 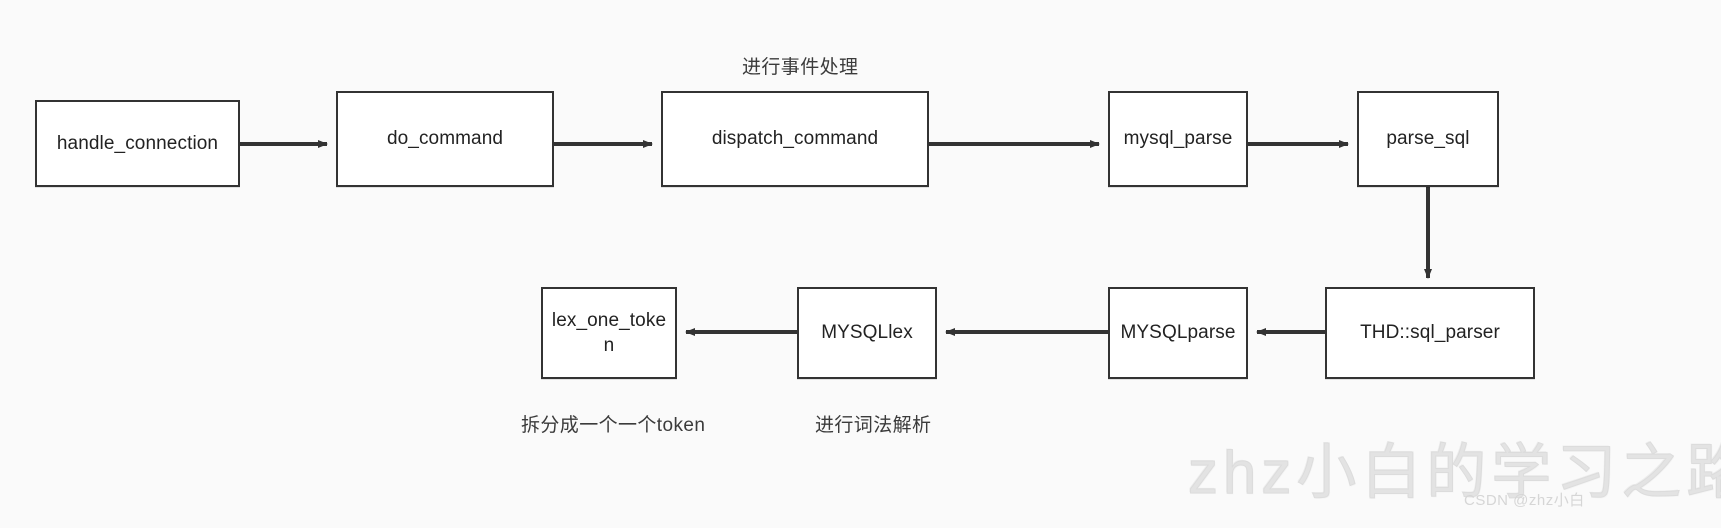 I want to click on watermark-credit: CSDN @zhz小白, so click(x=1524, y=500).